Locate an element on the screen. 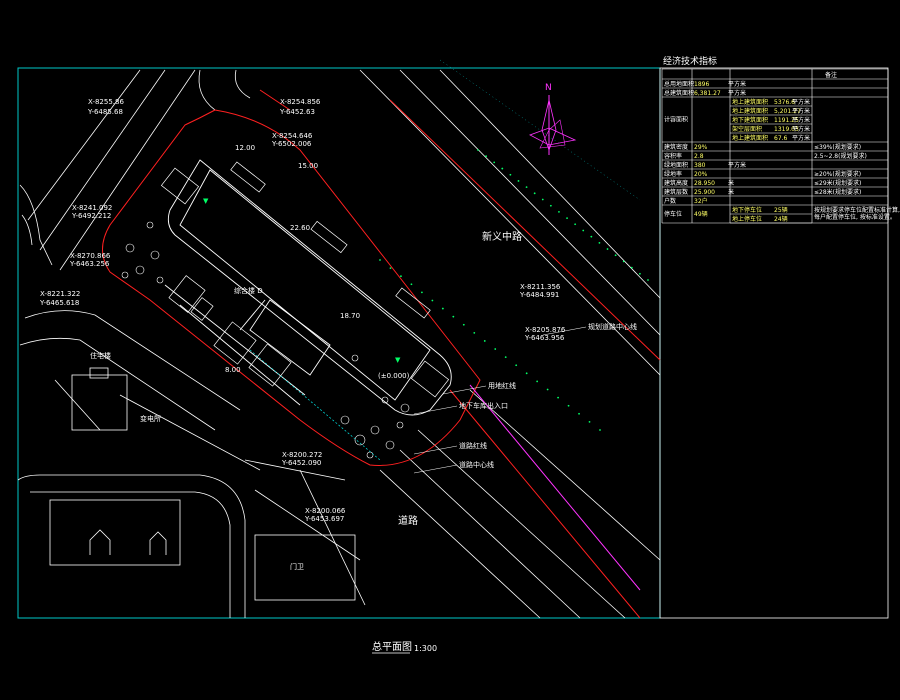 The height and width of the screenshot is (700, 900). table-row-value: 380 is located at coordinates (700, 165).